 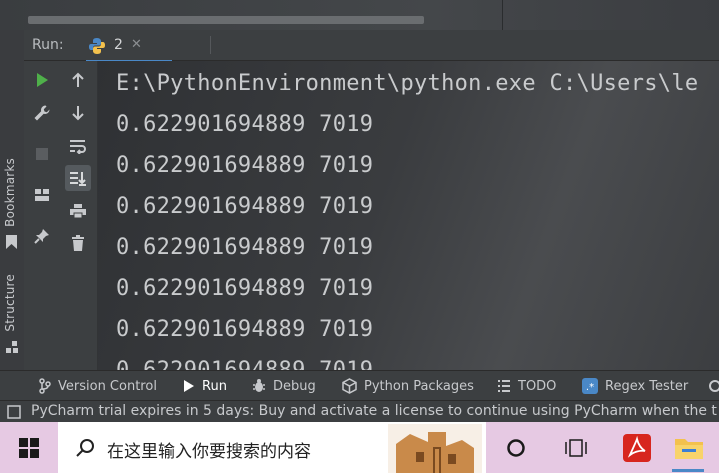 I want to click on search-icon, so click(x=85, y=448).